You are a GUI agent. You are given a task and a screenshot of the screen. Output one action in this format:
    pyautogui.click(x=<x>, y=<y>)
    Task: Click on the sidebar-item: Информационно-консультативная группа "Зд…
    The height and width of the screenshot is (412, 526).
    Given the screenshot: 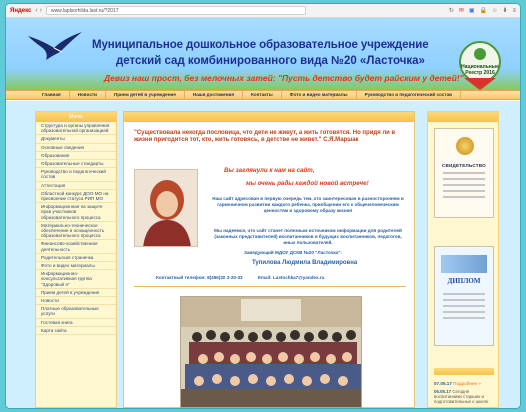 What is the action you would take?
    pyautogui.click(x=76, y=279)
    